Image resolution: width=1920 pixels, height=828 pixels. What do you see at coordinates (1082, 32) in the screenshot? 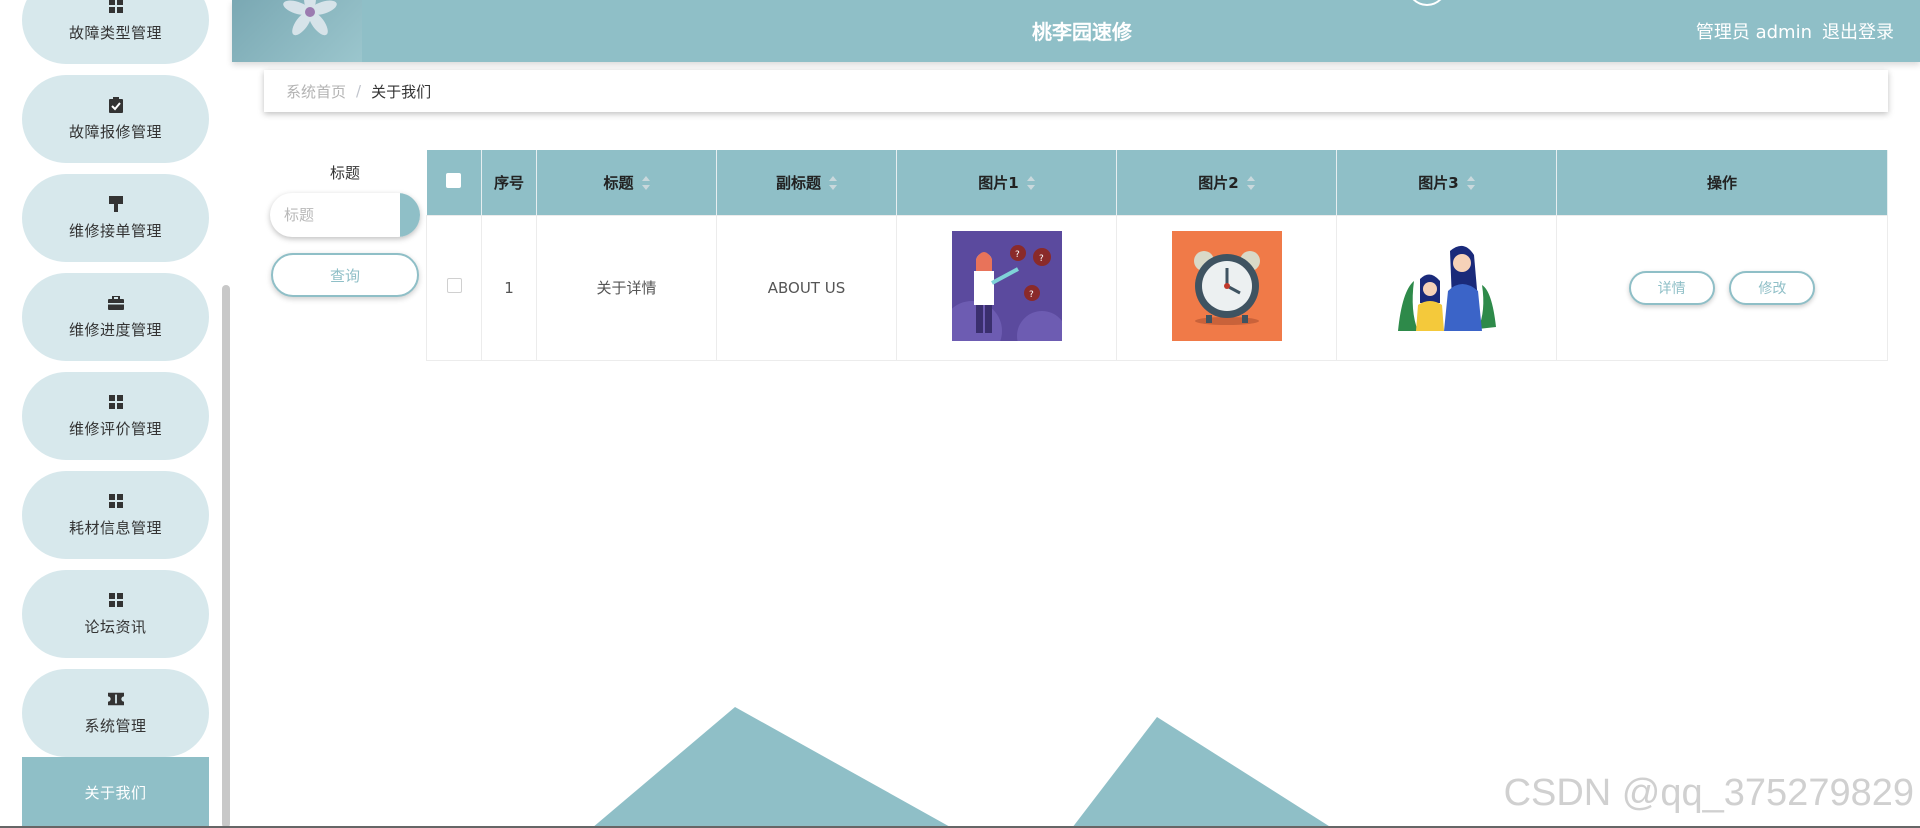
I see `app-title: 桃李园速修` at bounding box center [1082, 32].